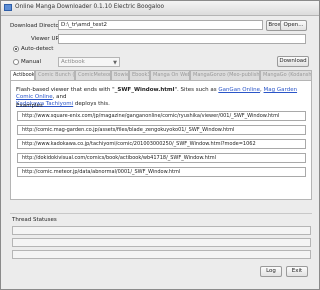 Image resolution: width=320 pixels, height=290 pixels. I want to click on desc-text: , and, so click(59, 97).